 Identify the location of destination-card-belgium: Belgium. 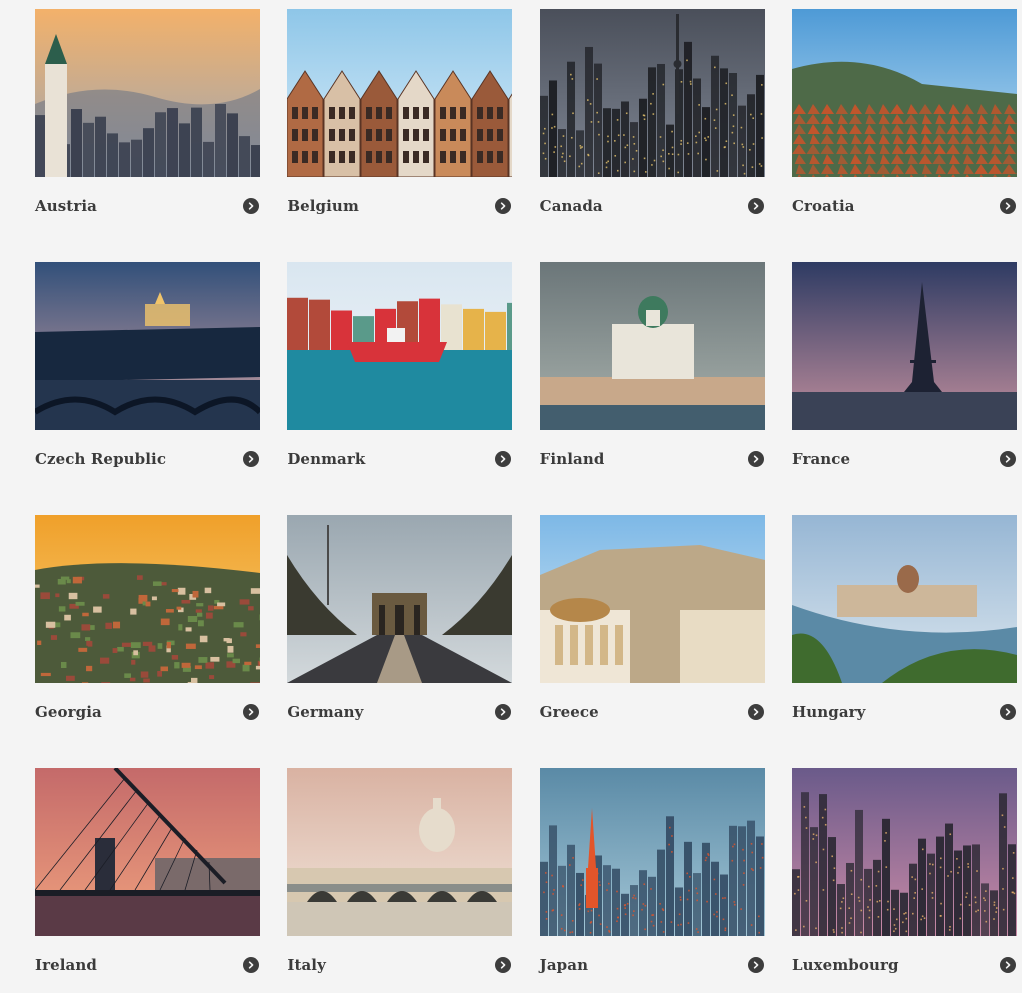
(400, 121).